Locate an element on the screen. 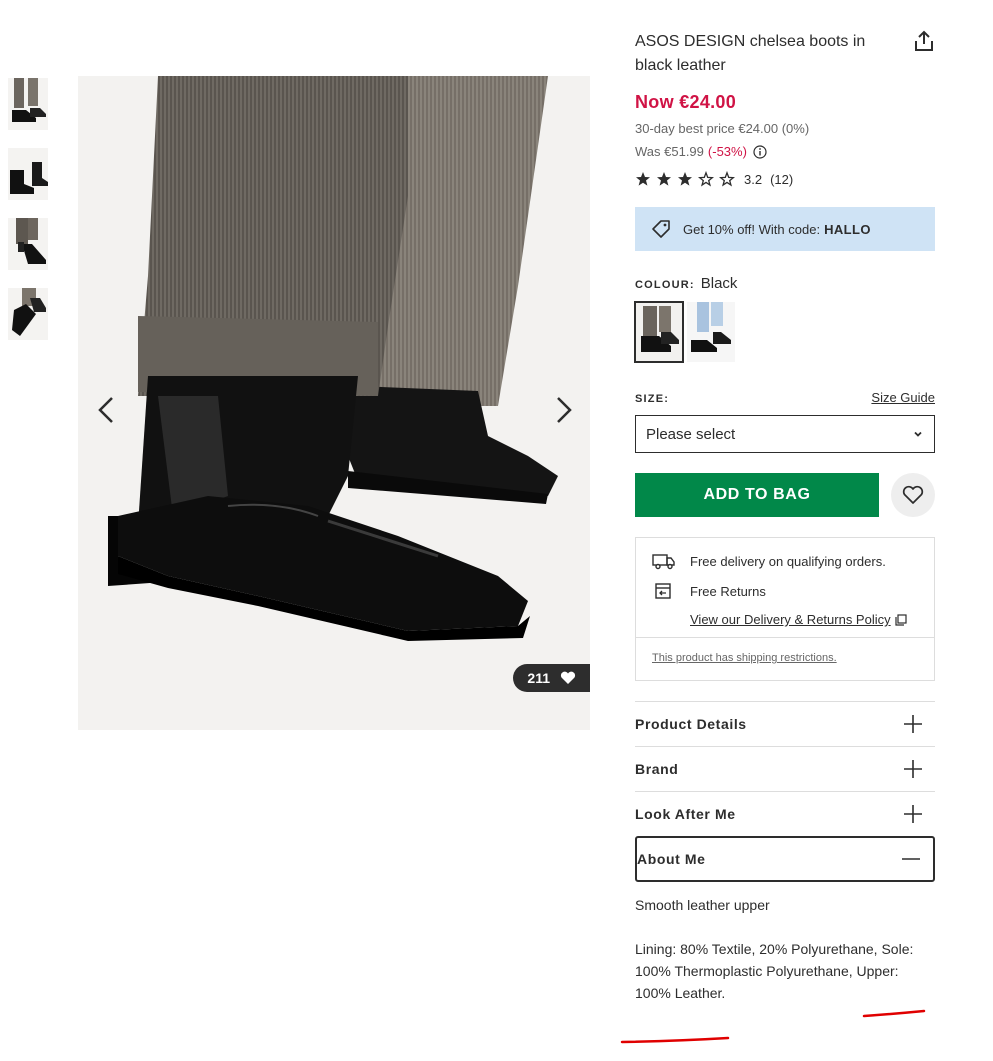  discount-percent: (-53%) is located at coordinates (727, 151).